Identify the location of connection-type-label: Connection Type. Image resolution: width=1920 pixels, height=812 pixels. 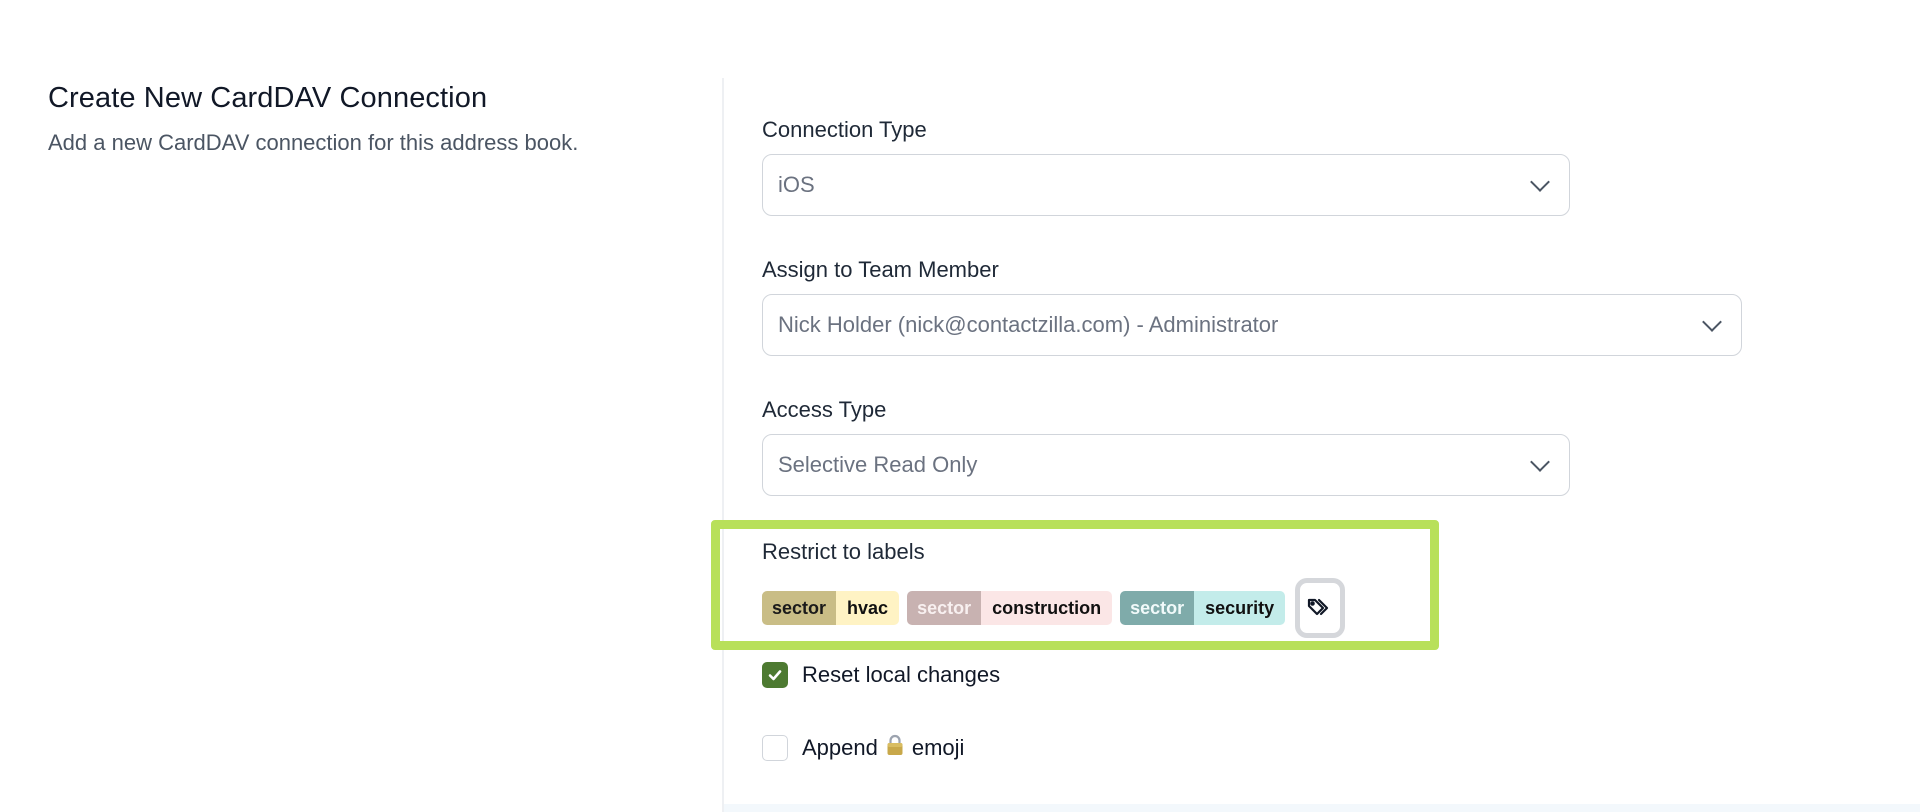
(844, 129).